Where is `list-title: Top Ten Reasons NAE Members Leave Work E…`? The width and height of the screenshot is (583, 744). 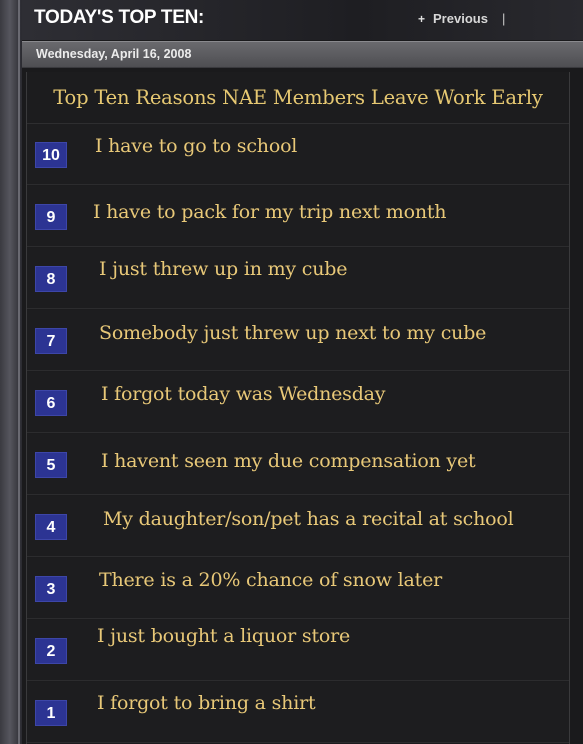
list-title: Top Ten Reasons NAE Members Leave Work E… is located at coordinates (298, 98).